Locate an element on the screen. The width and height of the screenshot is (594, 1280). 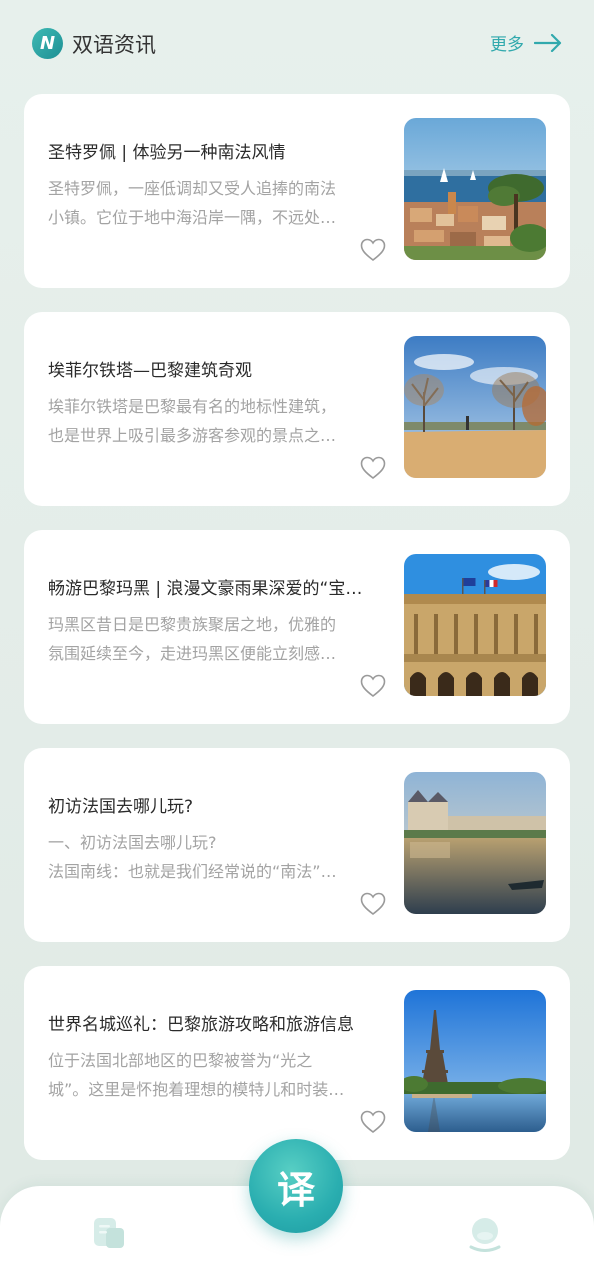
eiffel-tower-photo is located at coordinates (475, 1061).